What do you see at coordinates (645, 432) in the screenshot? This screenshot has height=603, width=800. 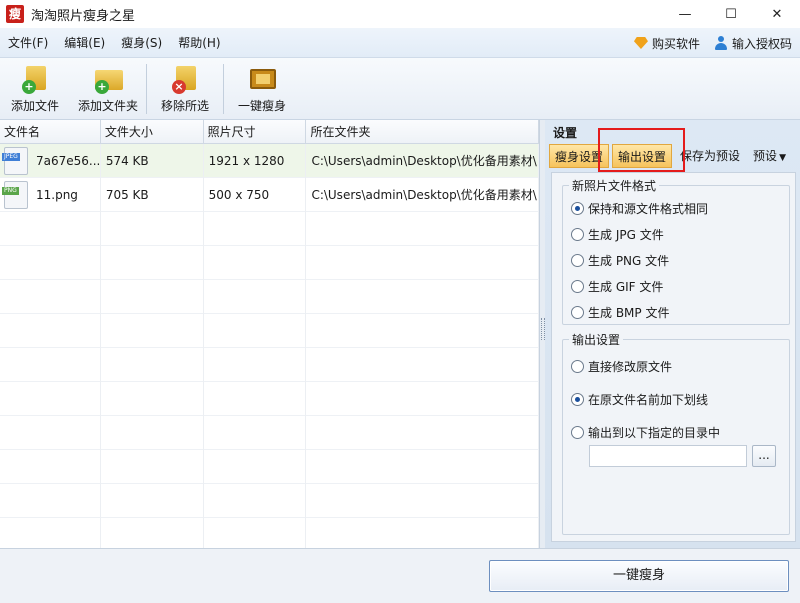 I see `output-option-directory: 输出到以下指定的目录中` at bounding box center [645, 432].